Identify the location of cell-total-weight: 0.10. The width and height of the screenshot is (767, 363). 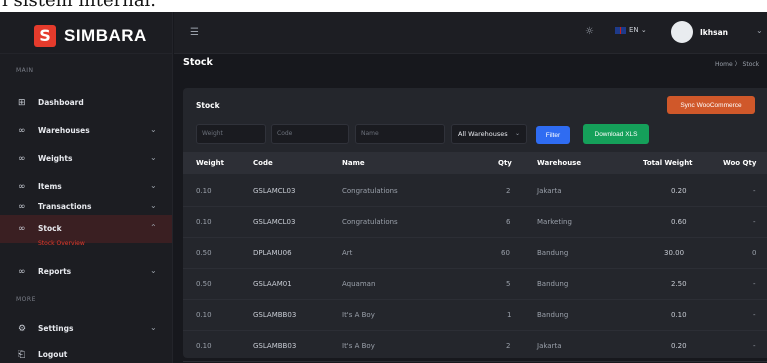
(679, 315).